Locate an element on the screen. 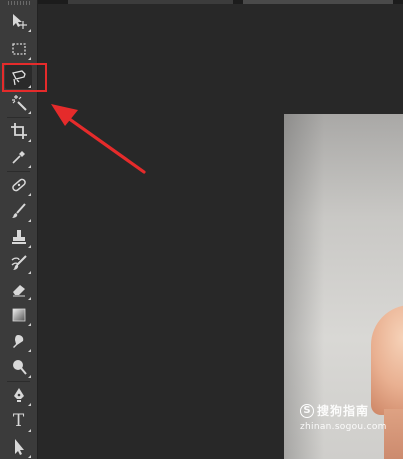  magic-wand-icon is located at coordinates (19, 103).